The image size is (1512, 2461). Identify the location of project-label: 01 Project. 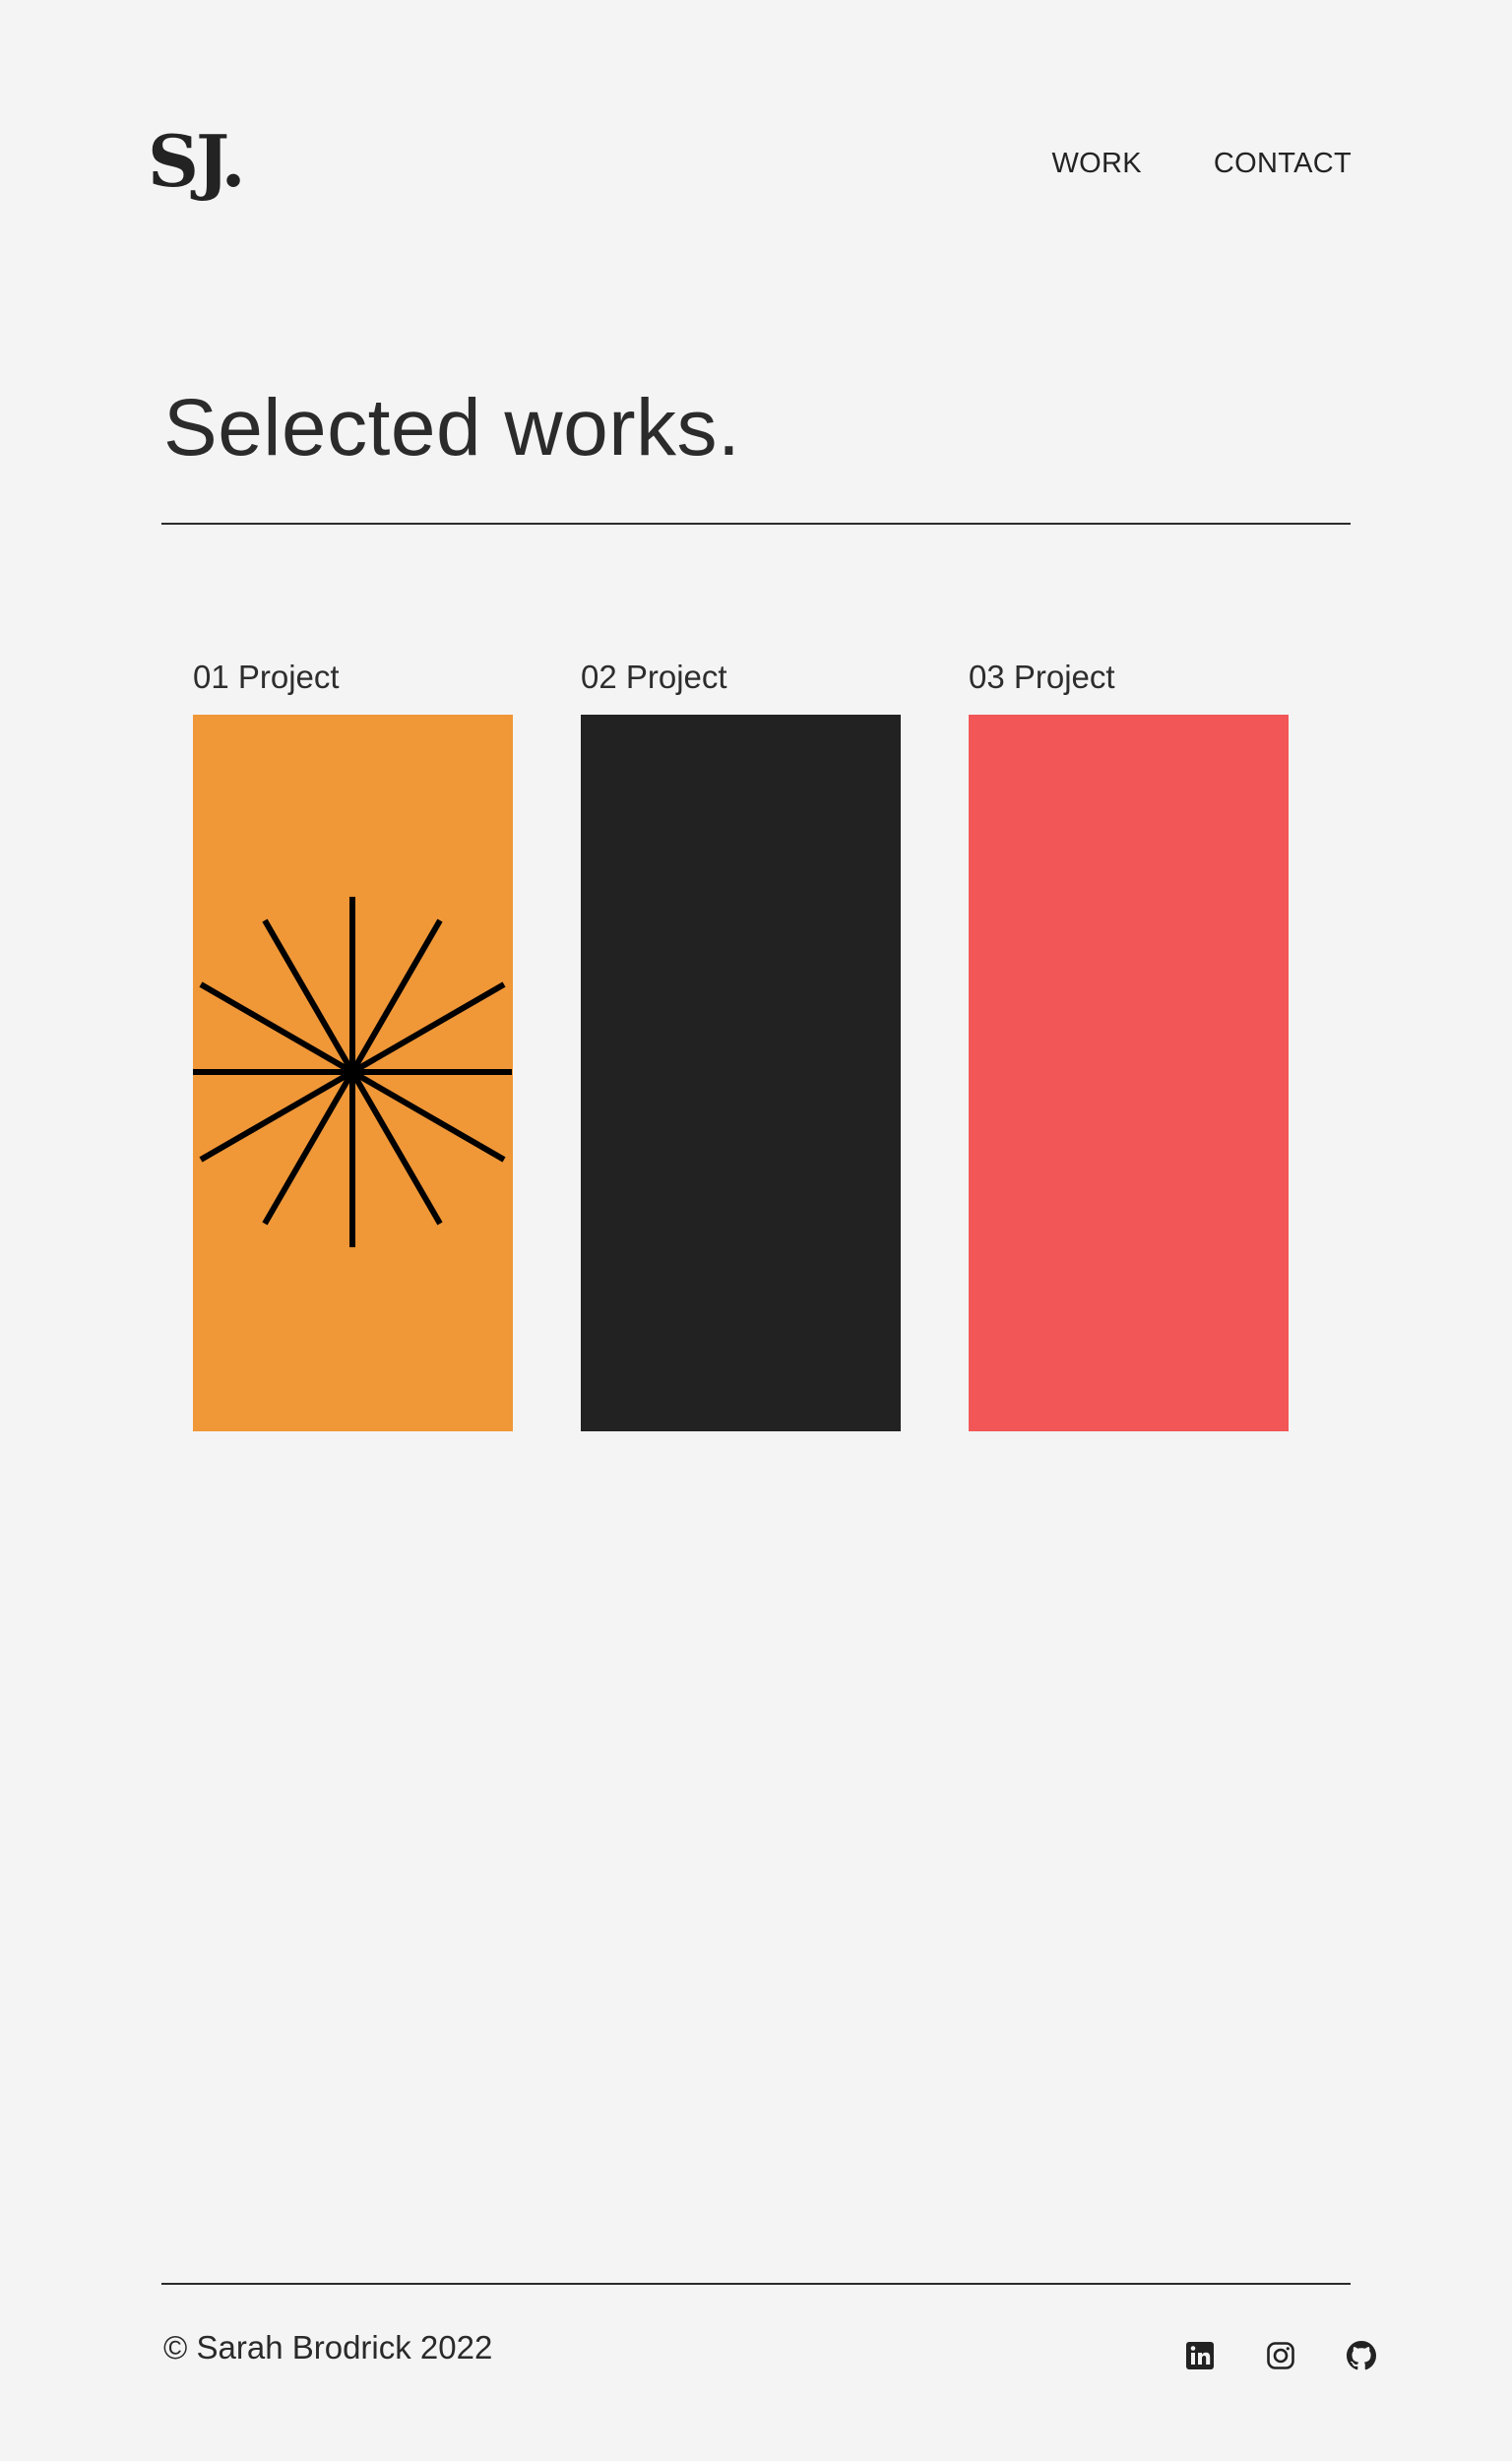
(266, 677).